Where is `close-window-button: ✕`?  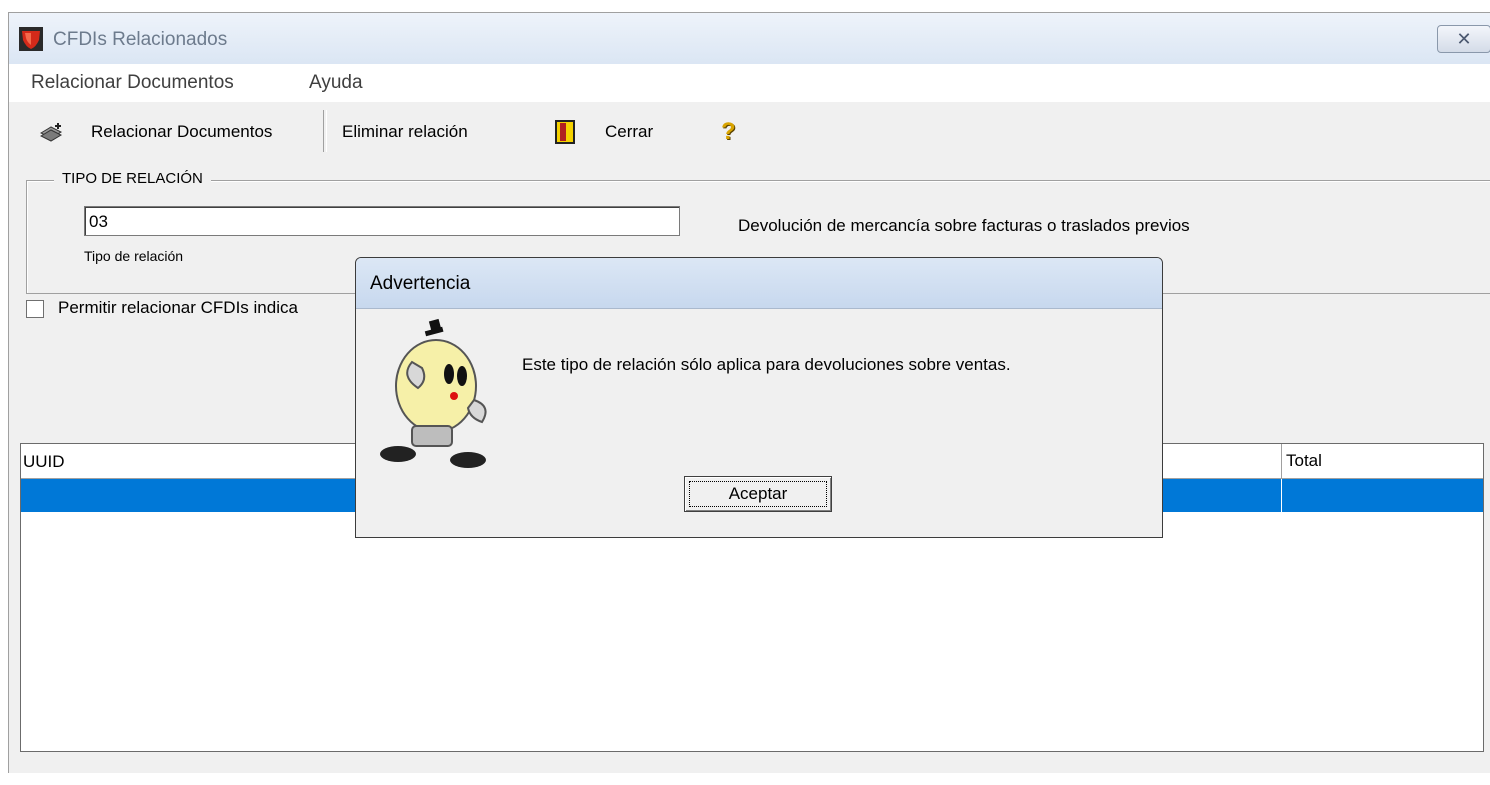 close-window-button: ✕ is located at coordinates (1463, 39).